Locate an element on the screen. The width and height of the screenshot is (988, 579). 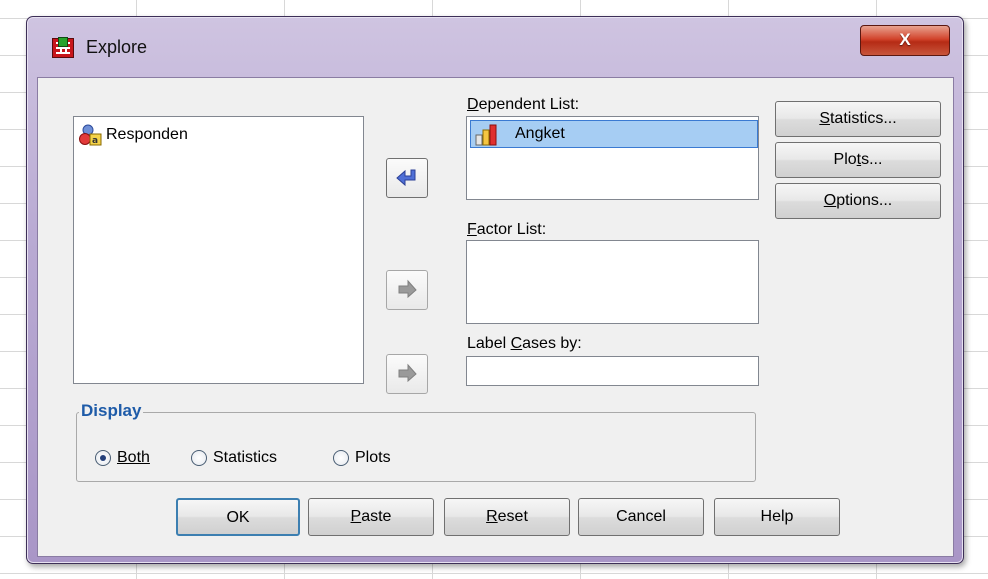
move-to-factor-button is located at coordinates (407, 290).